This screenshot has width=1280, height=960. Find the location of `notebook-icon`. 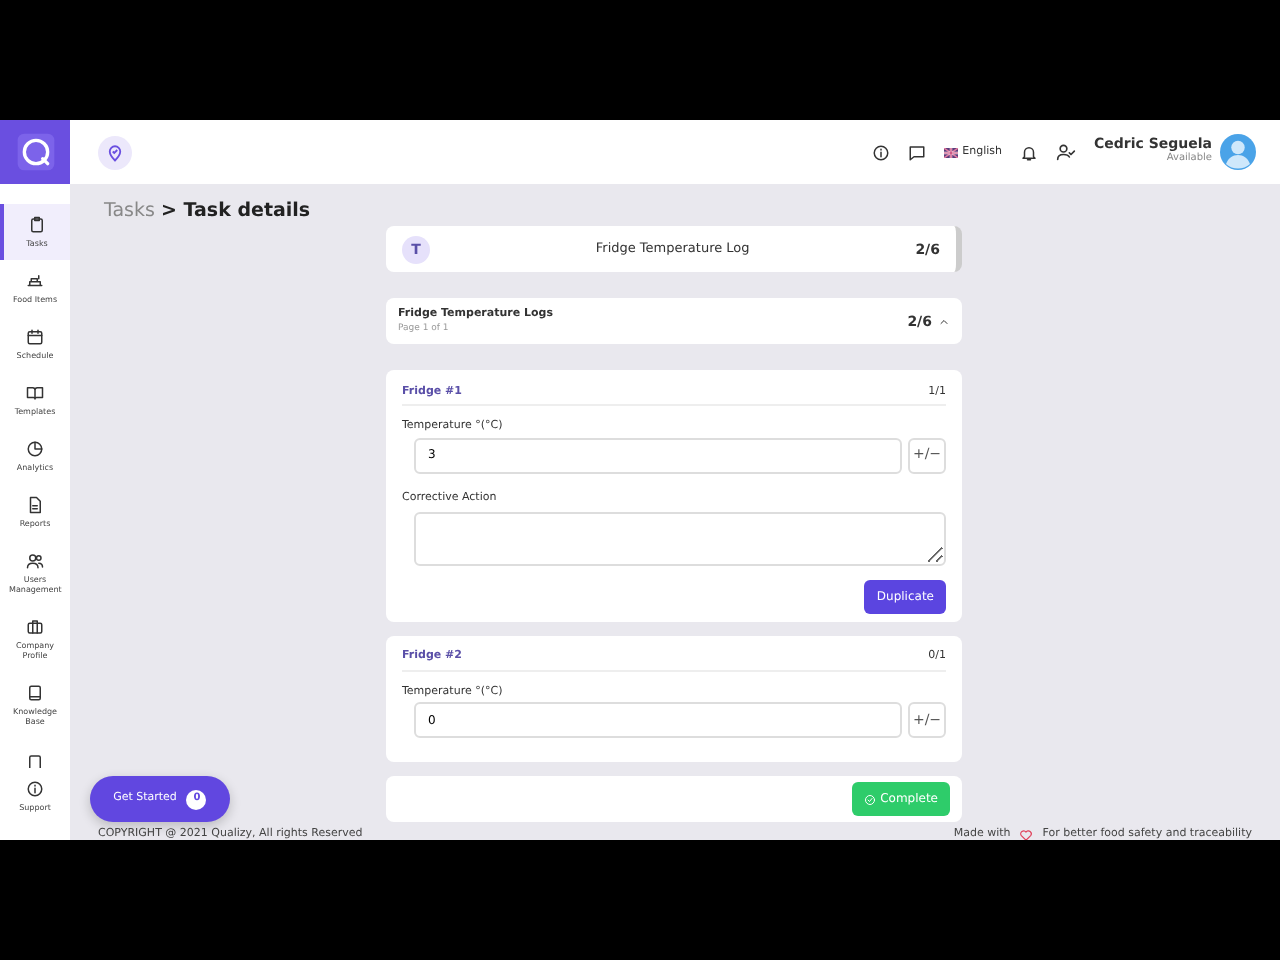

notebook-icon is located at coordinates (35, 693).